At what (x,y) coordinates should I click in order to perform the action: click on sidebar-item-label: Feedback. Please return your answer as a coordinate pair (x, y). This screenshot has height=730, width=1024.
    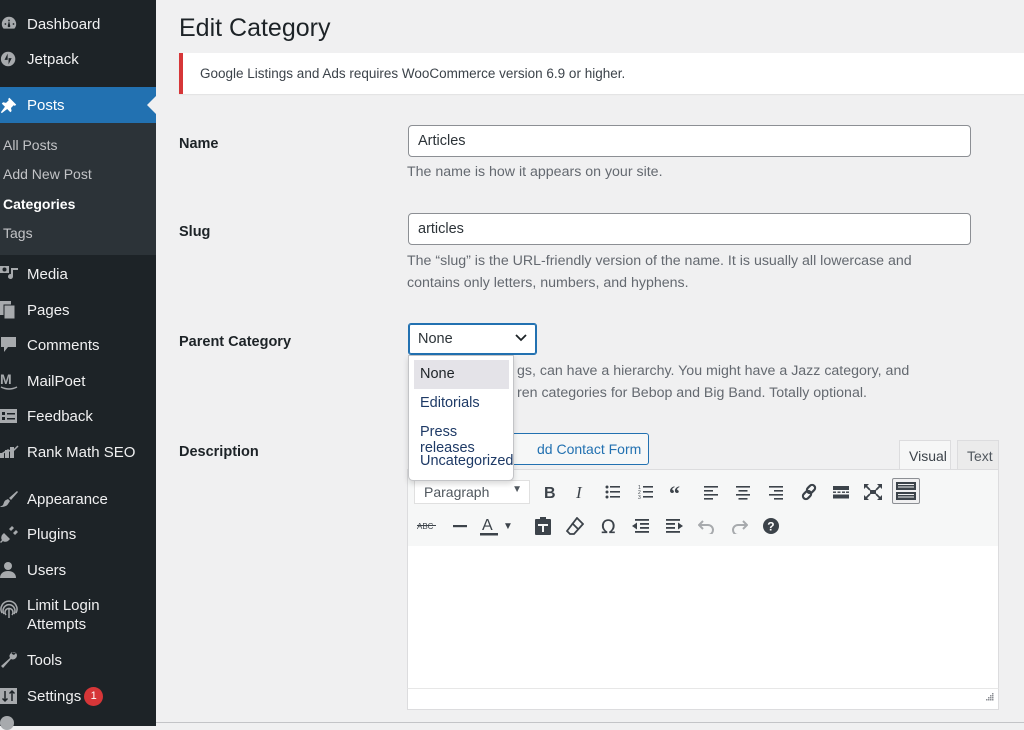
    Looking at the image, I should click on (60, 416).